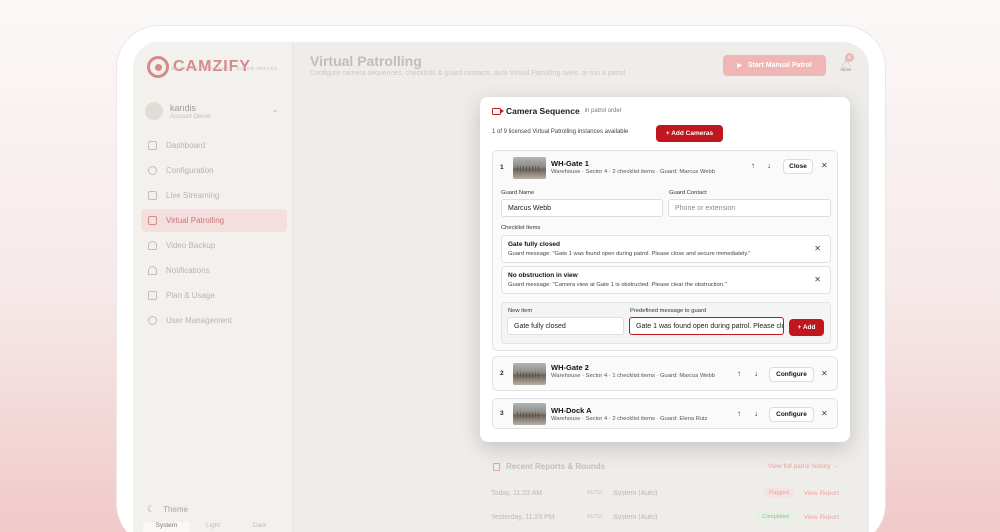  Describe the element at coordinates (582, 208) in the screenshot. I see `guard-name-input: Marcus Webb` at that location.